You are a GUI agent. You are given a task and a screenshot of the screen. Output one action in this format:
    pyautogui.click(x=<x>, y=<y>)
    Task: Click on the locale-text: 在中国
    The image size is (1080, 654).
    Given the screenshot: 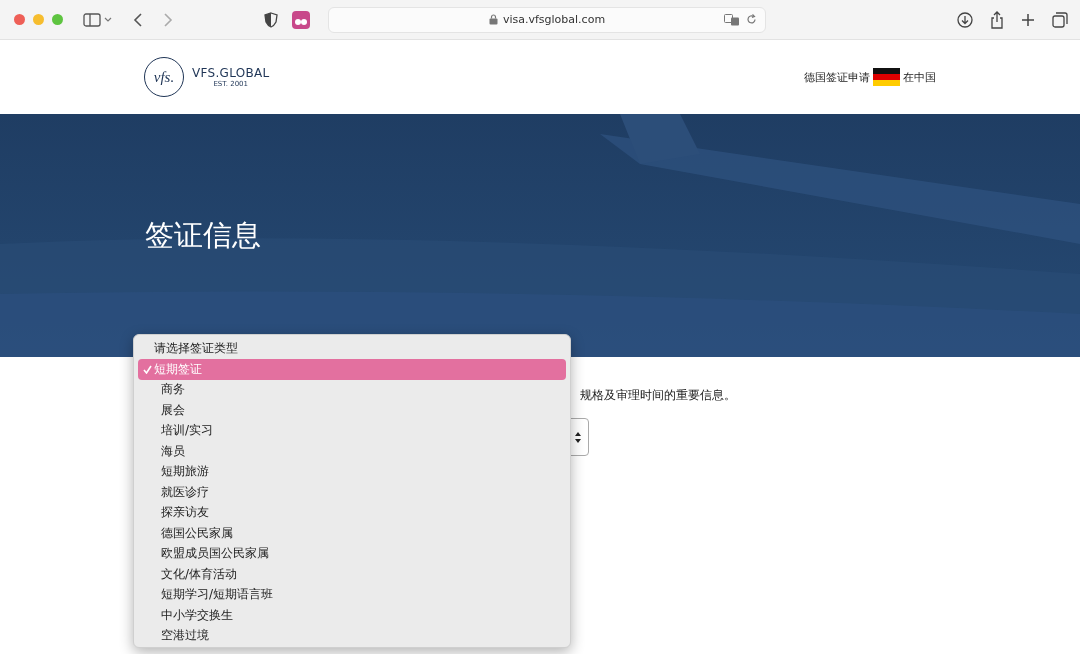 What is the action you would take?
    pyautogui.click(x=919, y=77)
    